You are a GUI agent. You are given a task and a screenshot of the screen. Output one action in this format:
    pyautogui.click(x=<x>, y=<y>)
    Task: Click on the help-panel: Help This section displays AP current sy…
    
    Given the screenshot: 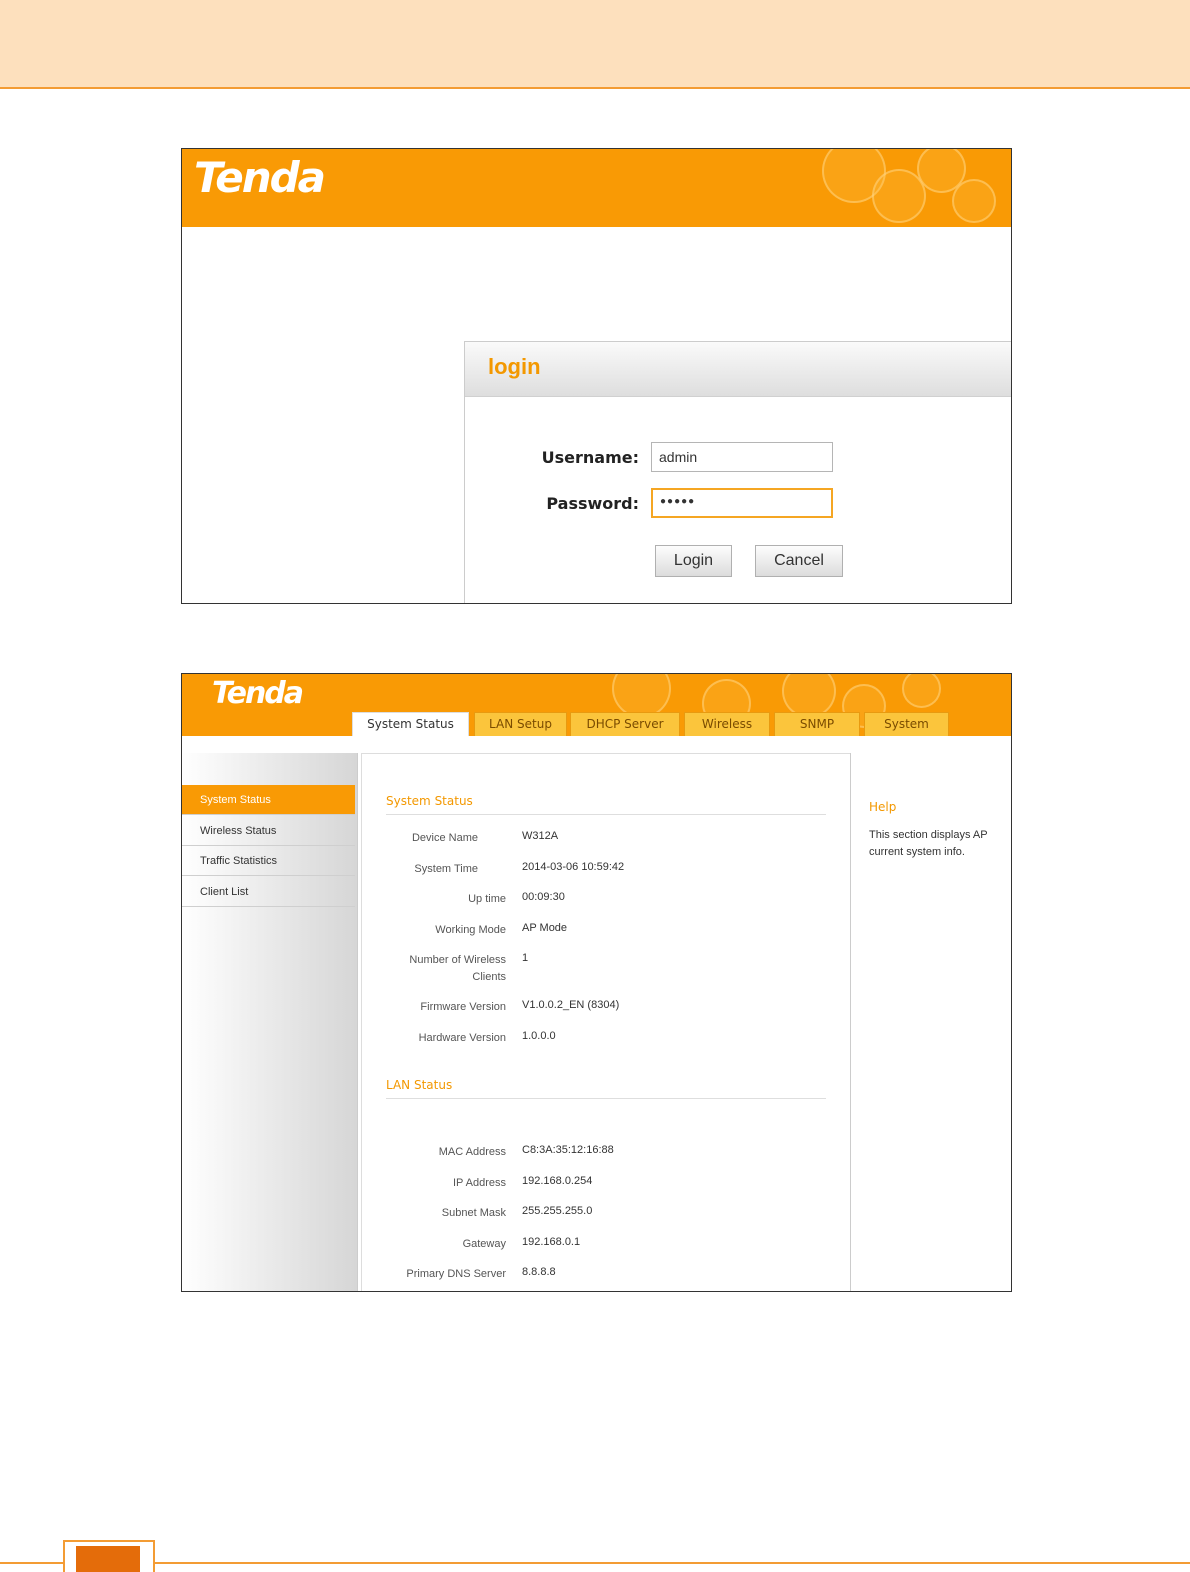 What is the action you would take?
    pyautogui.click(x=930, y=1022)
    